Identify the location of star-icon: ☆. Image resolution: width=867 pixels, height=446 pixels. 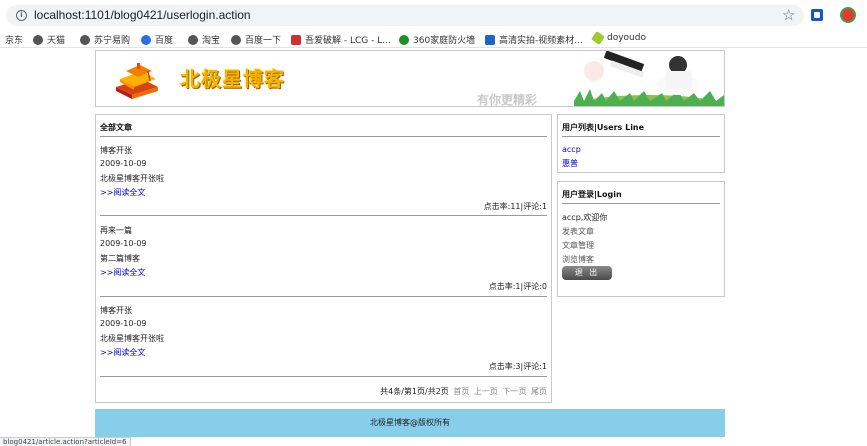
(788, 15).